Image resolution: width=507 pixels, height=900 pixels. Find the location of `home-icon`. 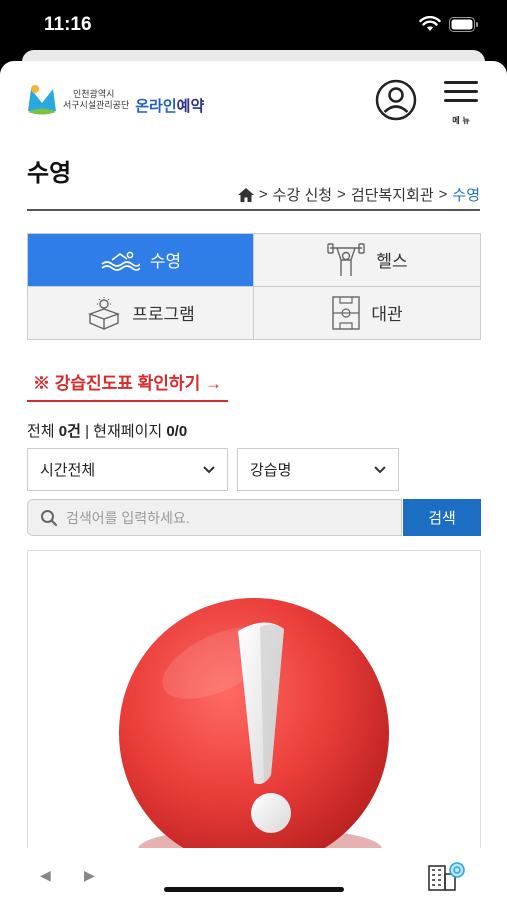

home-icon is located at coordinates (245, 194).